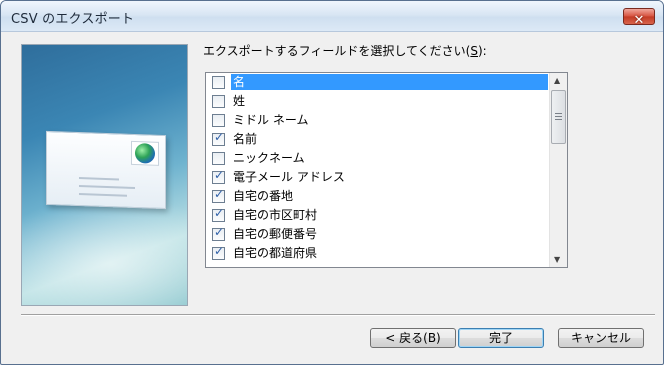 This screenshot has width=664, height=365. What do you see at coordinates (558, 117) in the screenshot?
I see `scroll-thumb` at bounding box center [558, 117].